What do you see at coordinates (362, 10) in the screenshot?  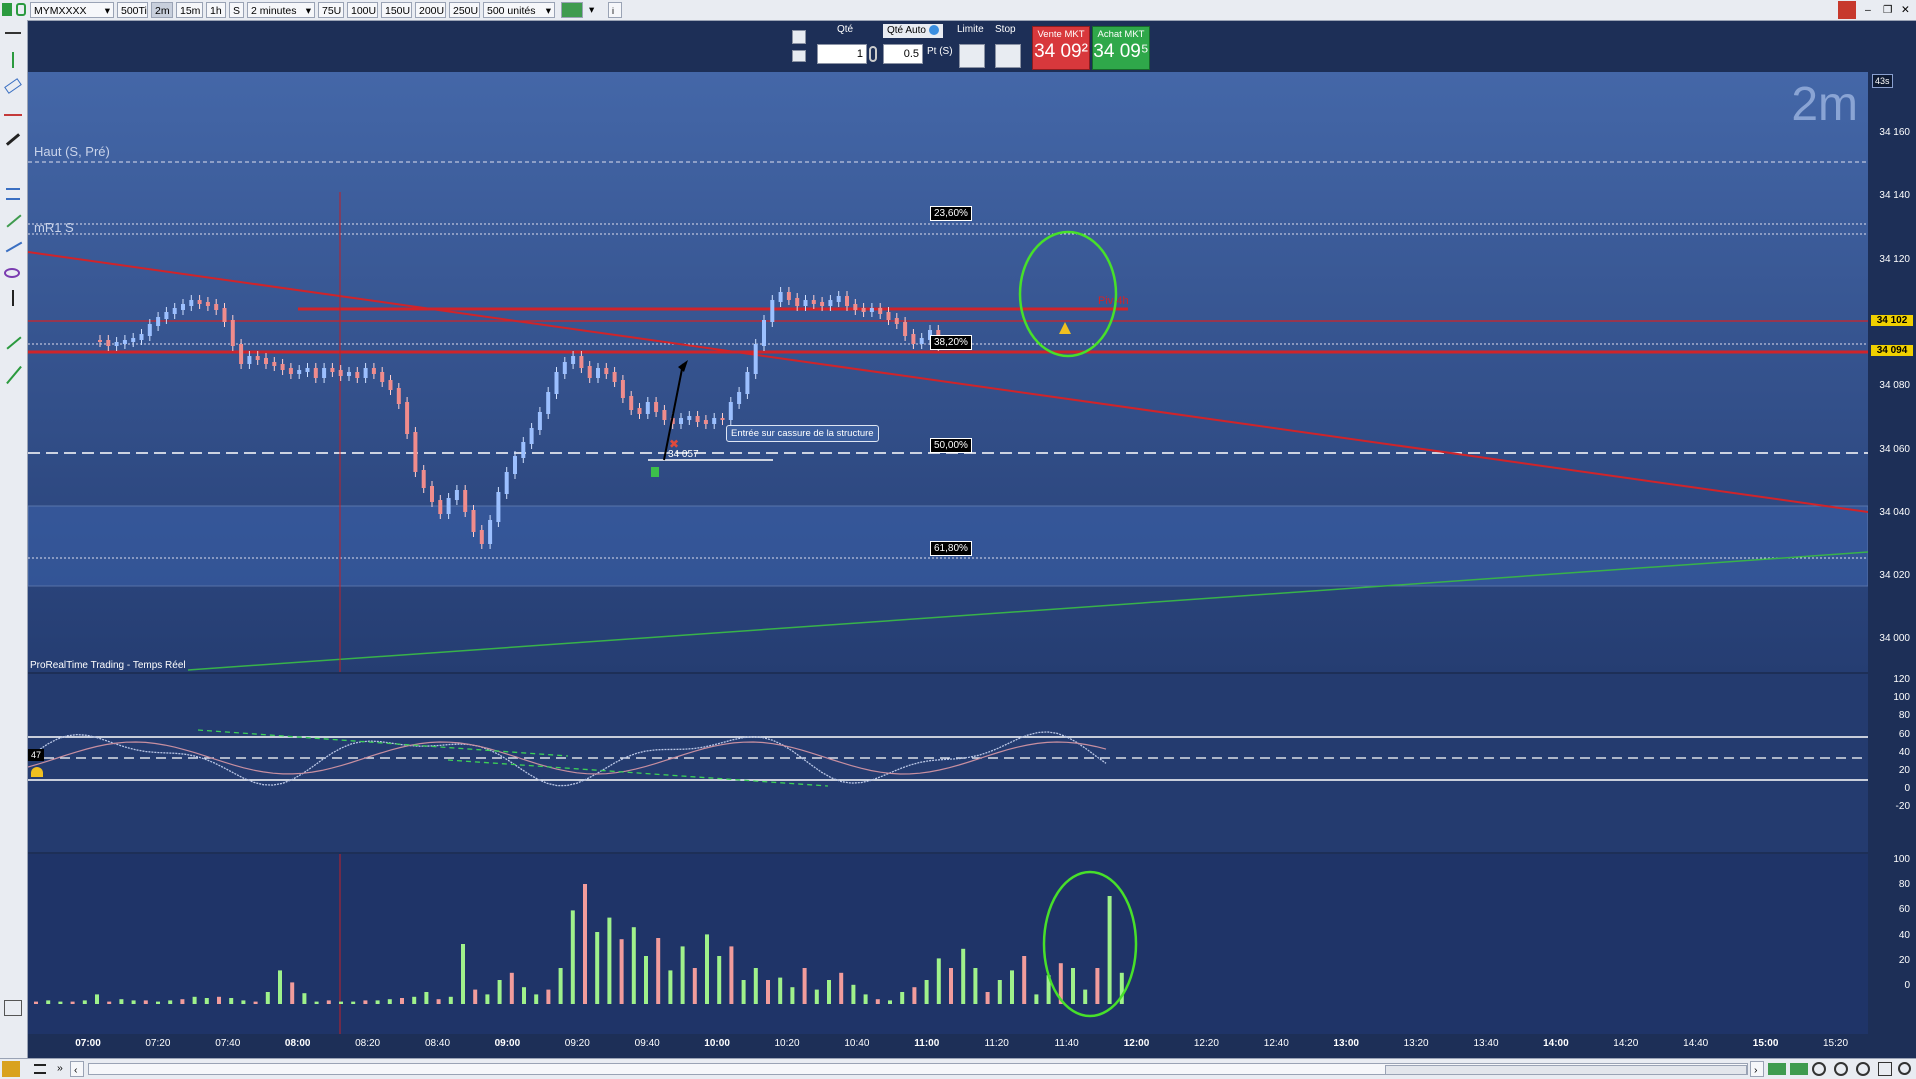 I see `unit-100u-button: 100U` at bounding box center [362, 10].